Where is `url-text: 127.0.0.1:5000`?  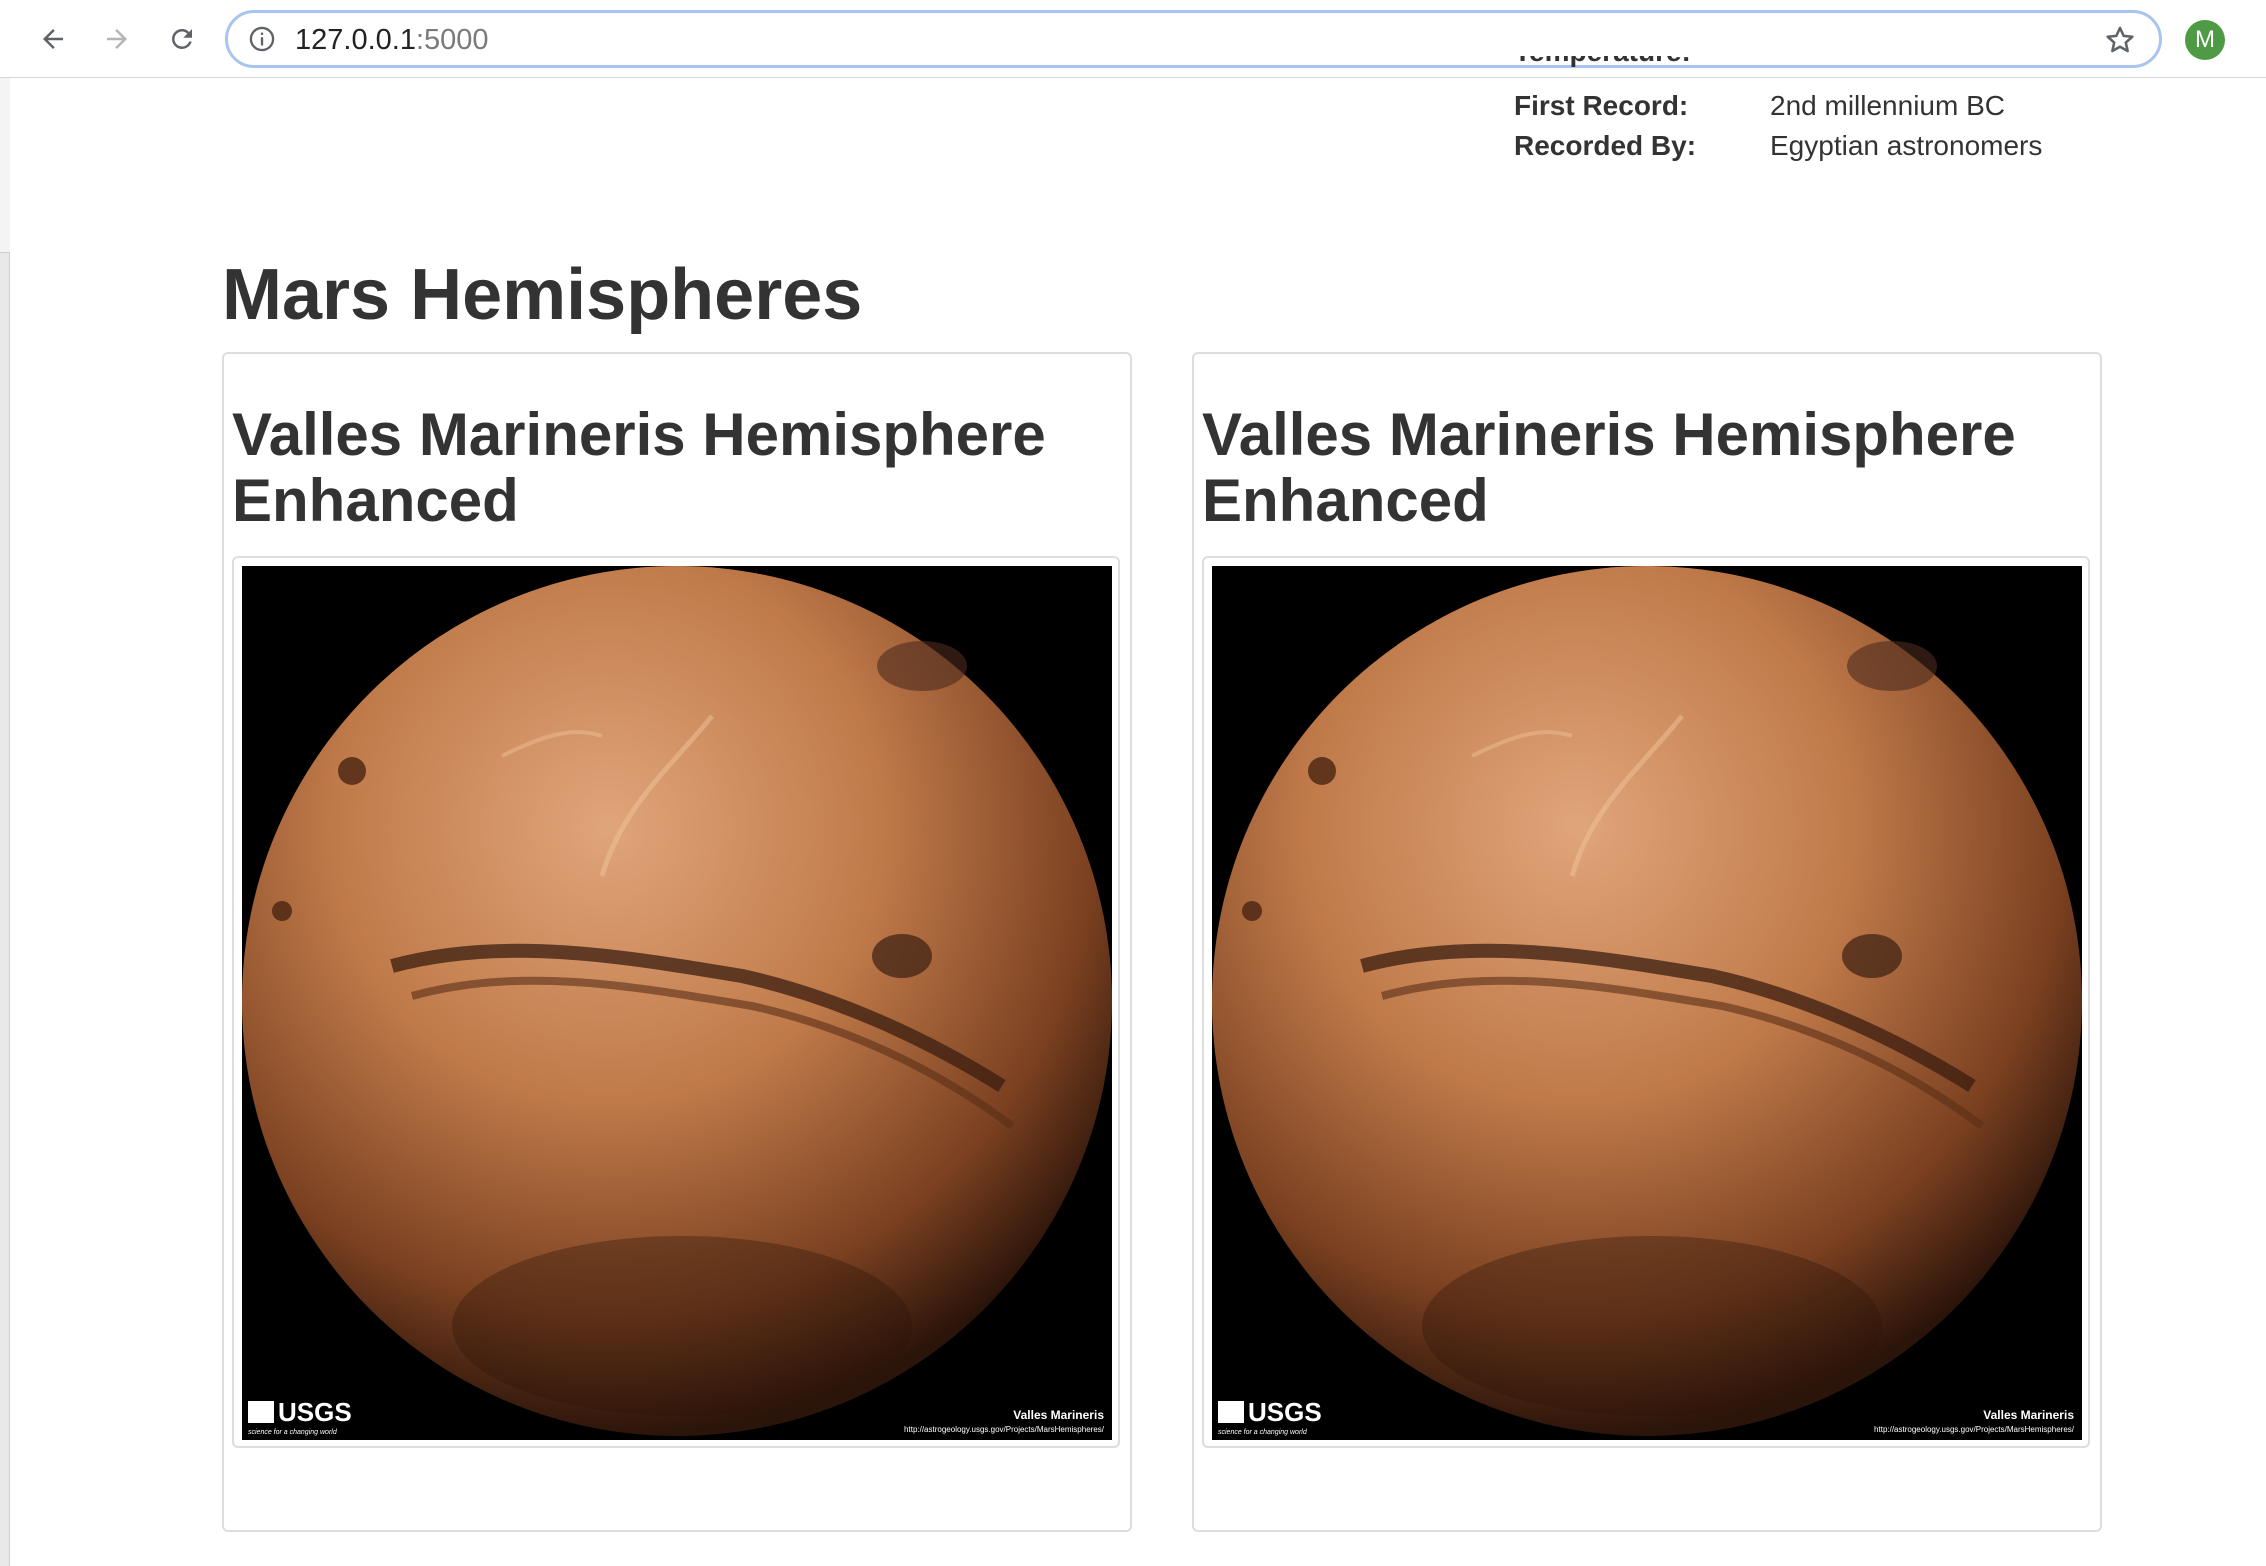 url-text: 127.0.0.1:5000 is located at coordinates (392, 40).